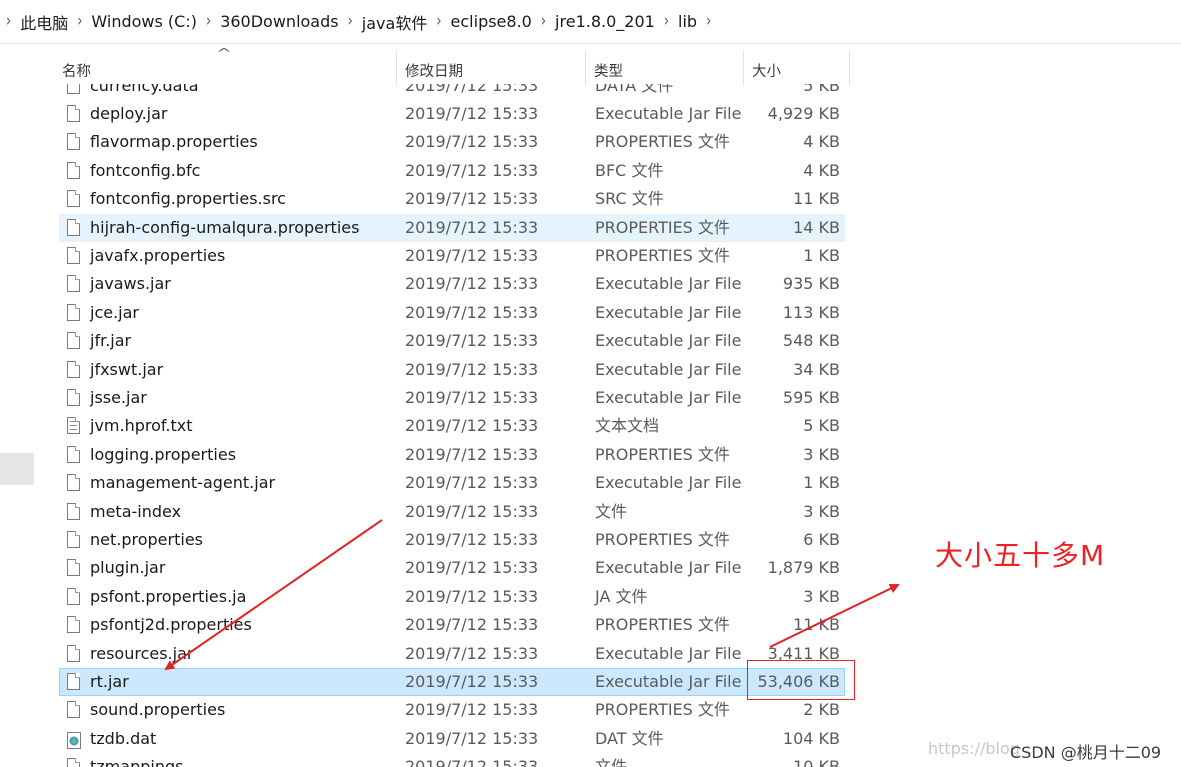 The image size is (1181, 767). I want to click on column-header-row: ^ 名称 修改日期 类型 大小, so click(447, 65).